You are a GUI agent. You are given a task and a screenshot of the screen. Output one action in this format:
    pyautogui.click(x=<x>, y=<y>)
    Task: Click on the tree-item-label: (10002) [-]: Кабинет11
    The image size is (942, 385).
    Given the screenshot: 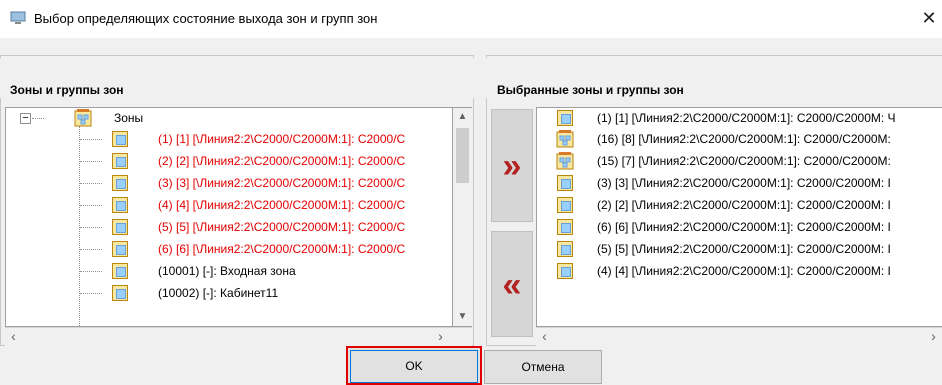 What is the action you would take?
    pyautogui.click(x=218, y=293)
    